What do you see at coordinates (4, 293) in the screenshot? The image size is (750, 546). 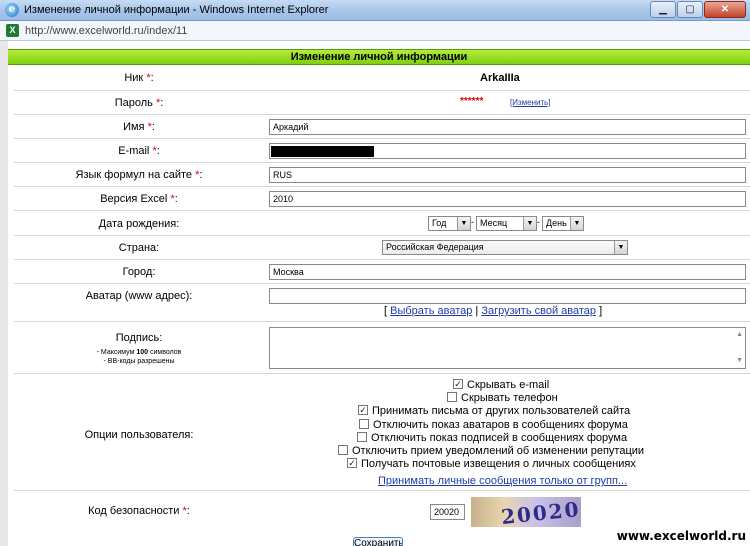 I see `left-border` at bounding box center [4, 293].